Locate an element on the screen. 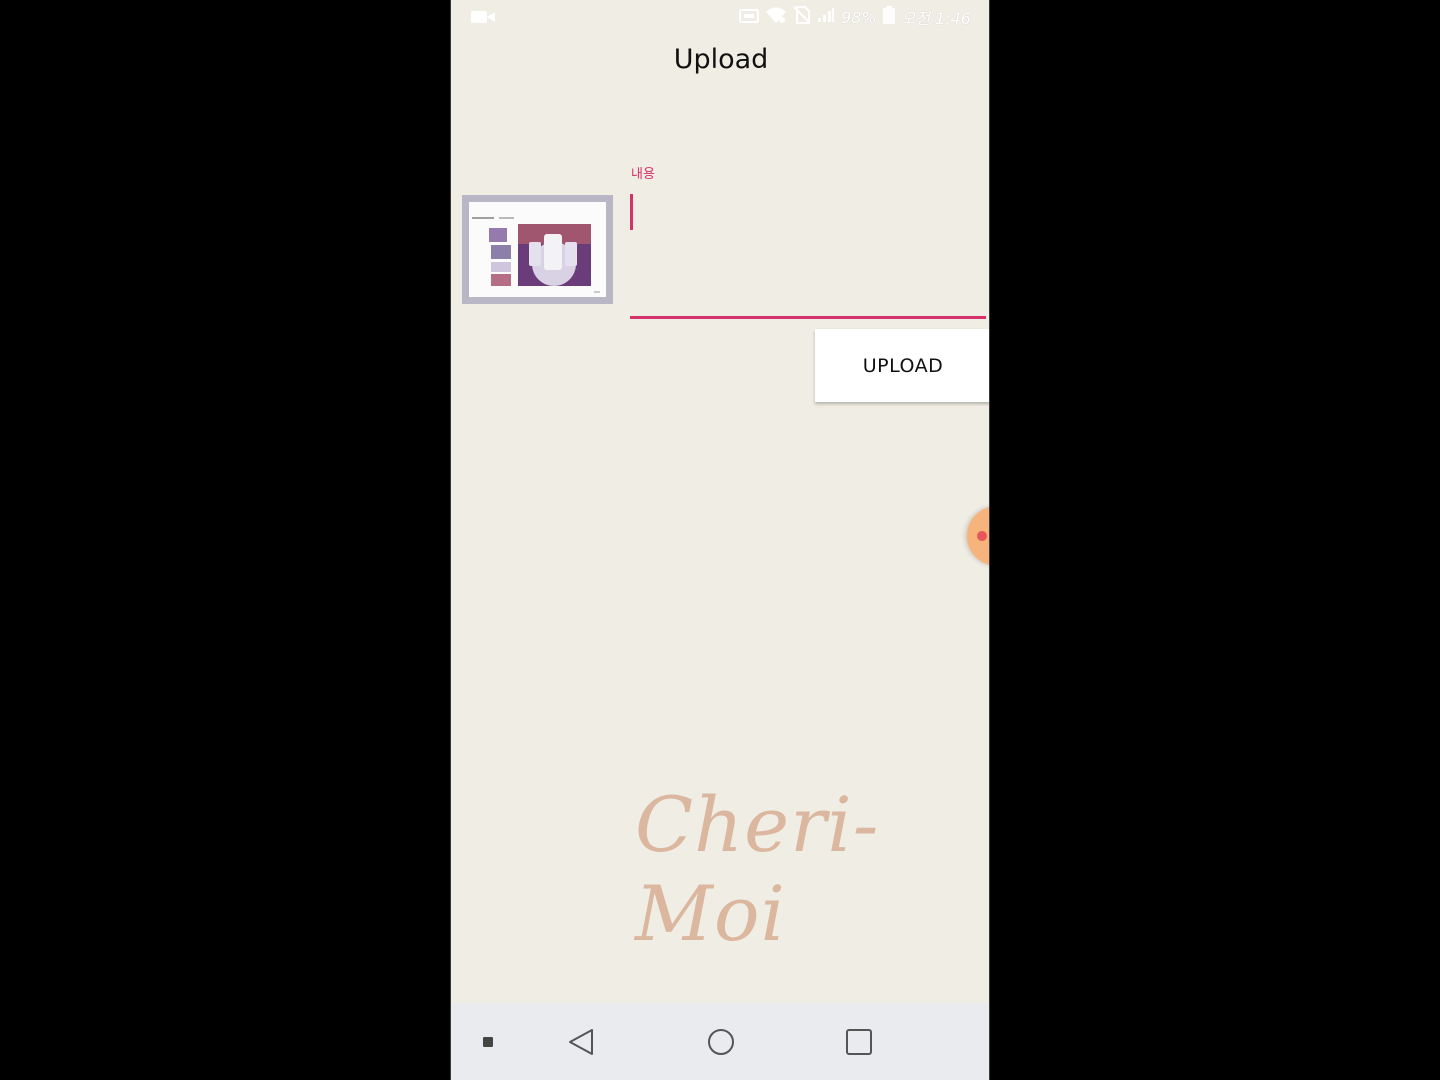 This screenshot has height=1080, width=1440. recents-icon is located at coordinates (859, 1041).